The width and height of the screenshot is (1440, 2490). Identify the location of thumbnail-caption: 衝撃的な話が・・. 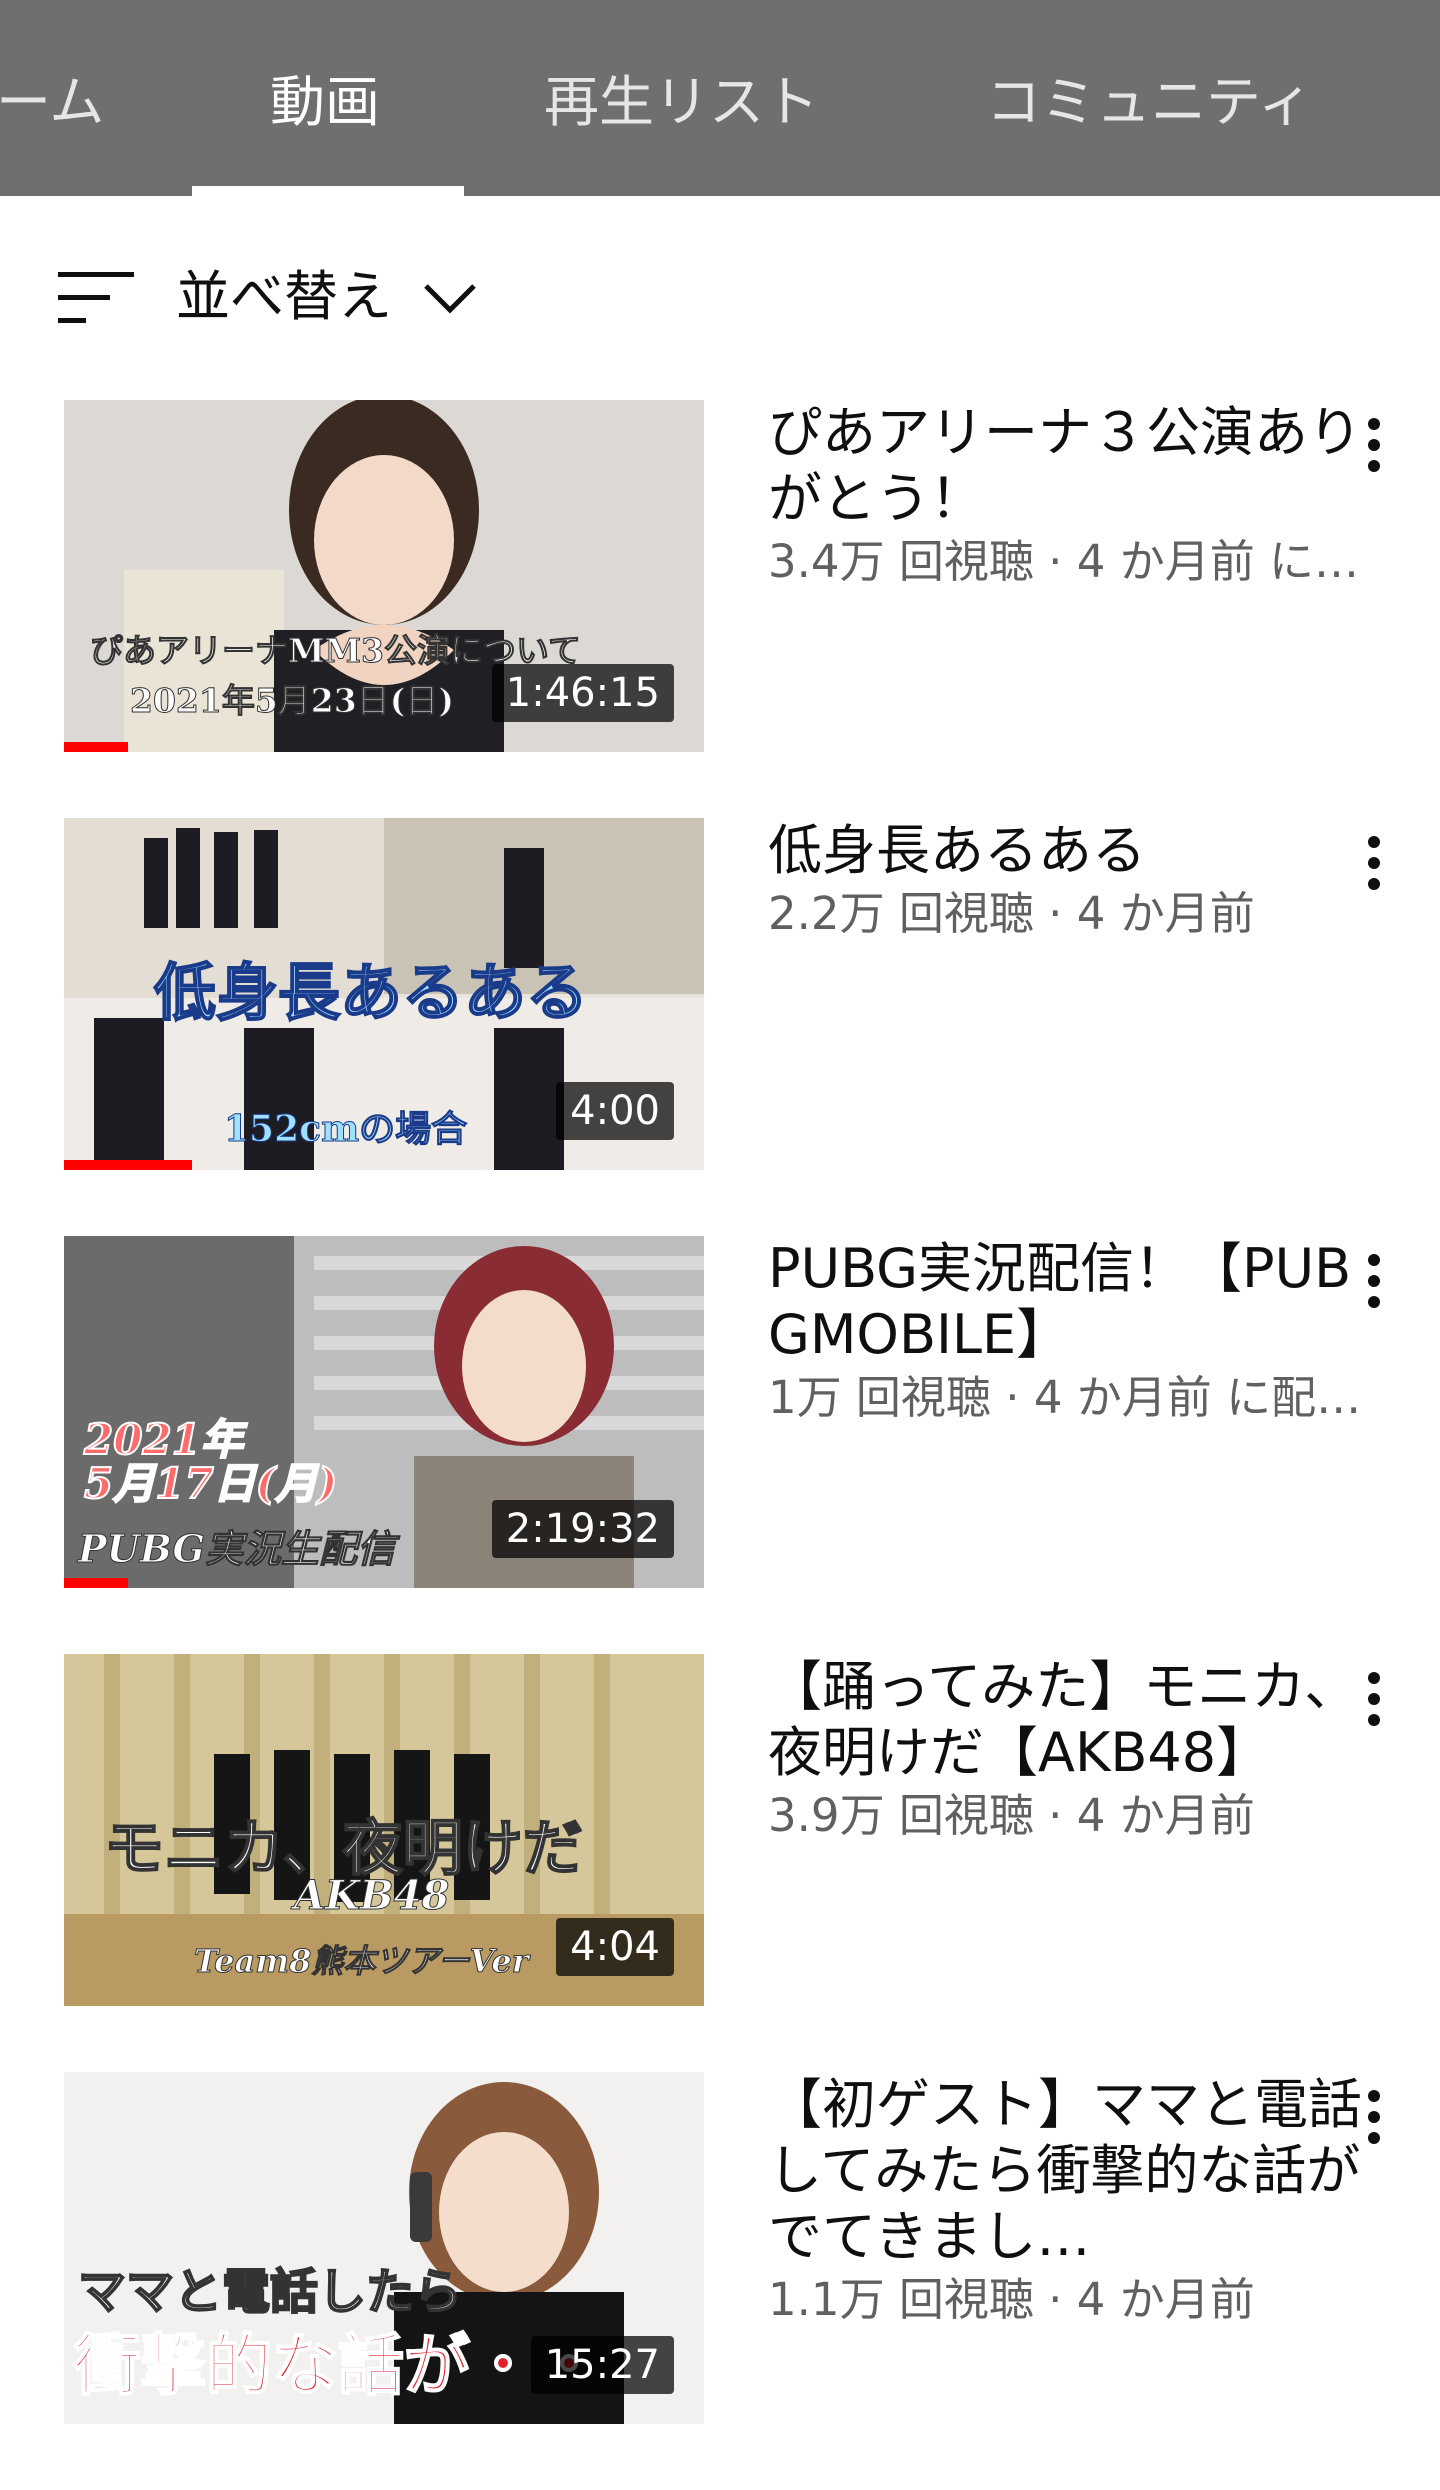
(338, 2365).